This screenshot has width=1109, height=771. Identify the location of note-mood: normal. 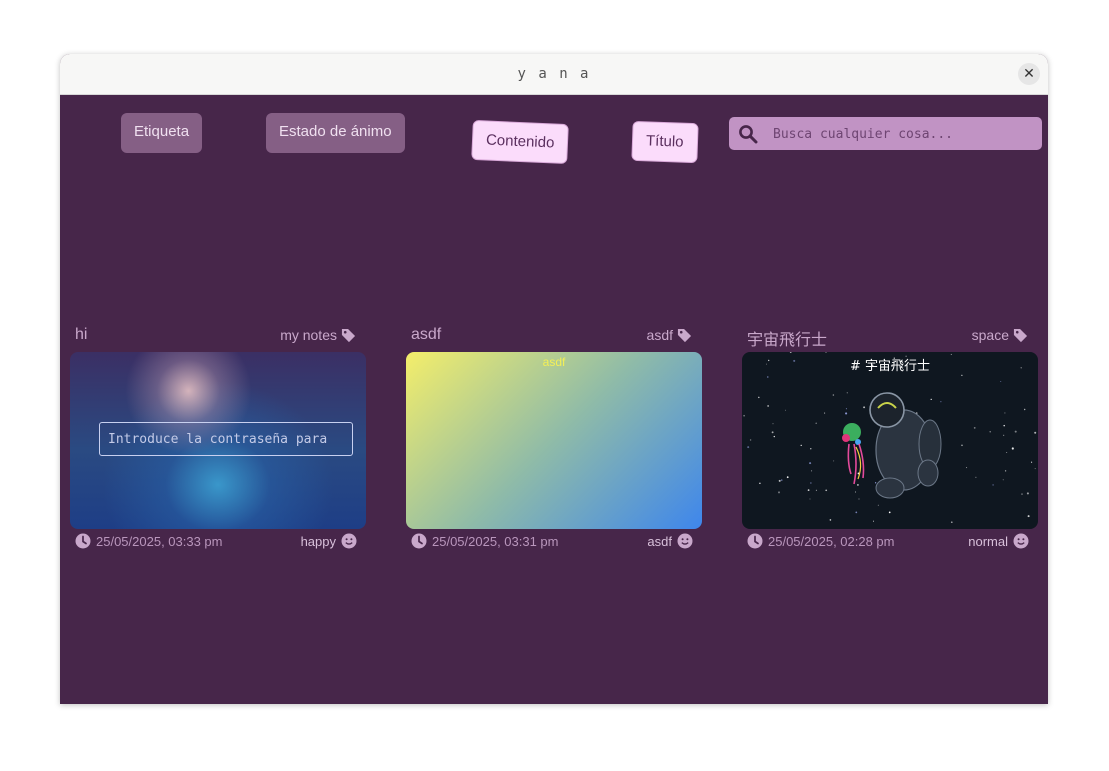
(998, 541).